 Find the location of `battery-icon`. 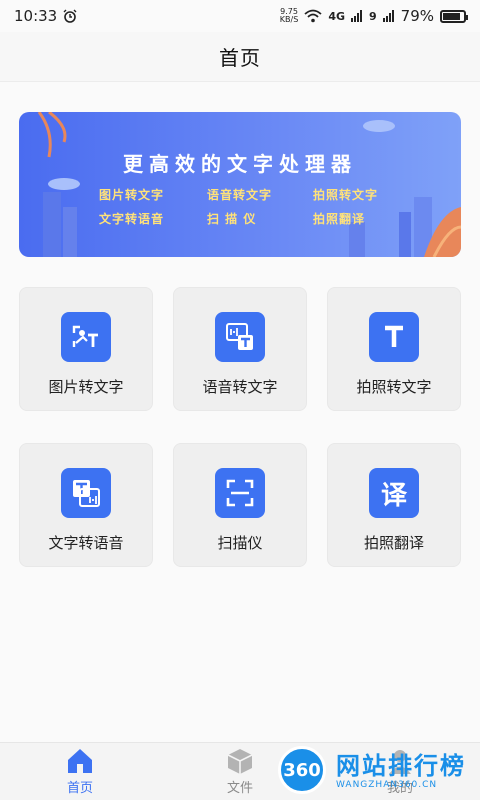

battery-icon is located at coordinates (454, 16).